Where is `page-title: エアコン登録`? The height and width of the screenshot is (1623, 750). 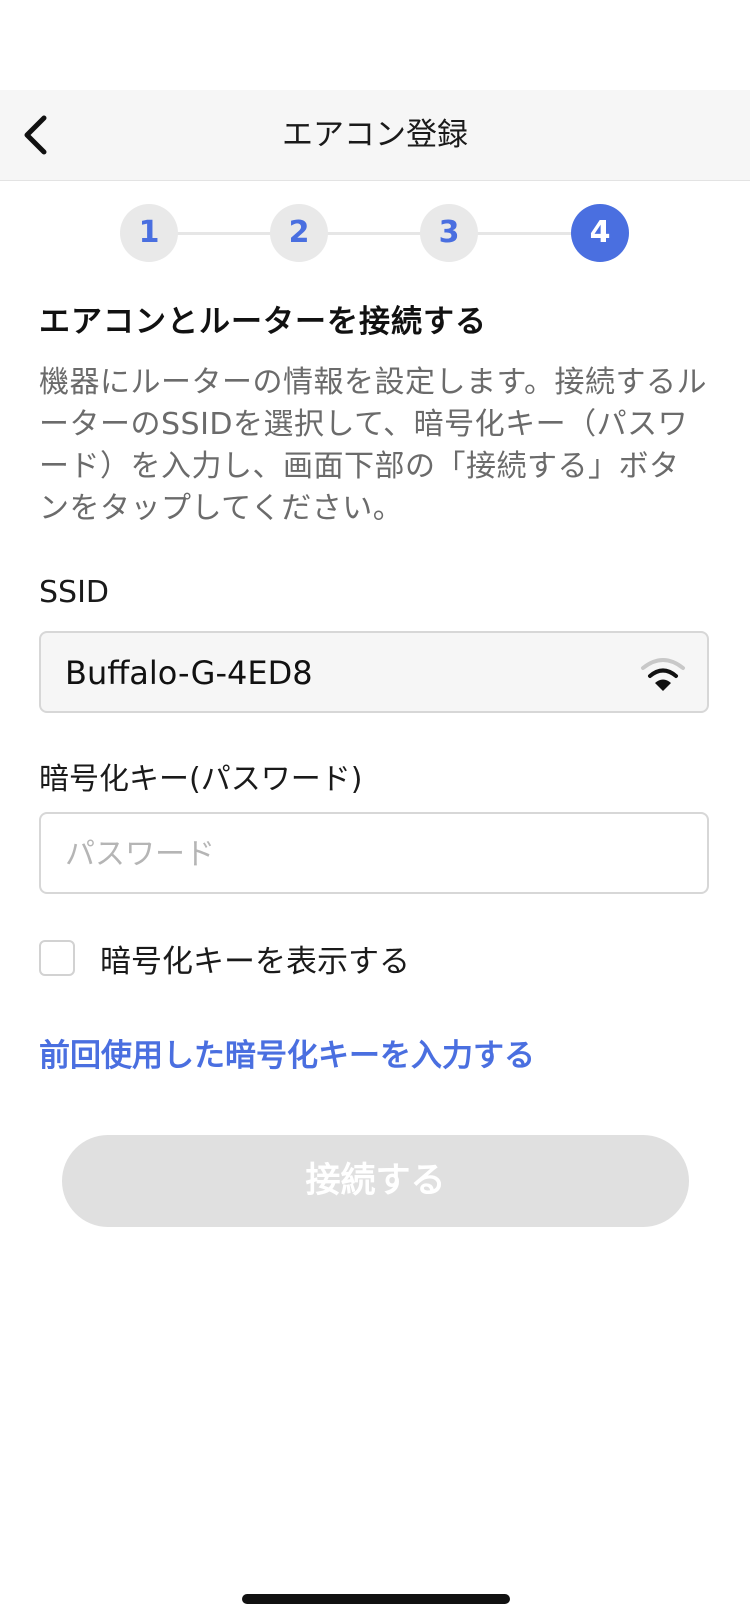 page-title: エアコン登録 is located at coordinates (375, 135).